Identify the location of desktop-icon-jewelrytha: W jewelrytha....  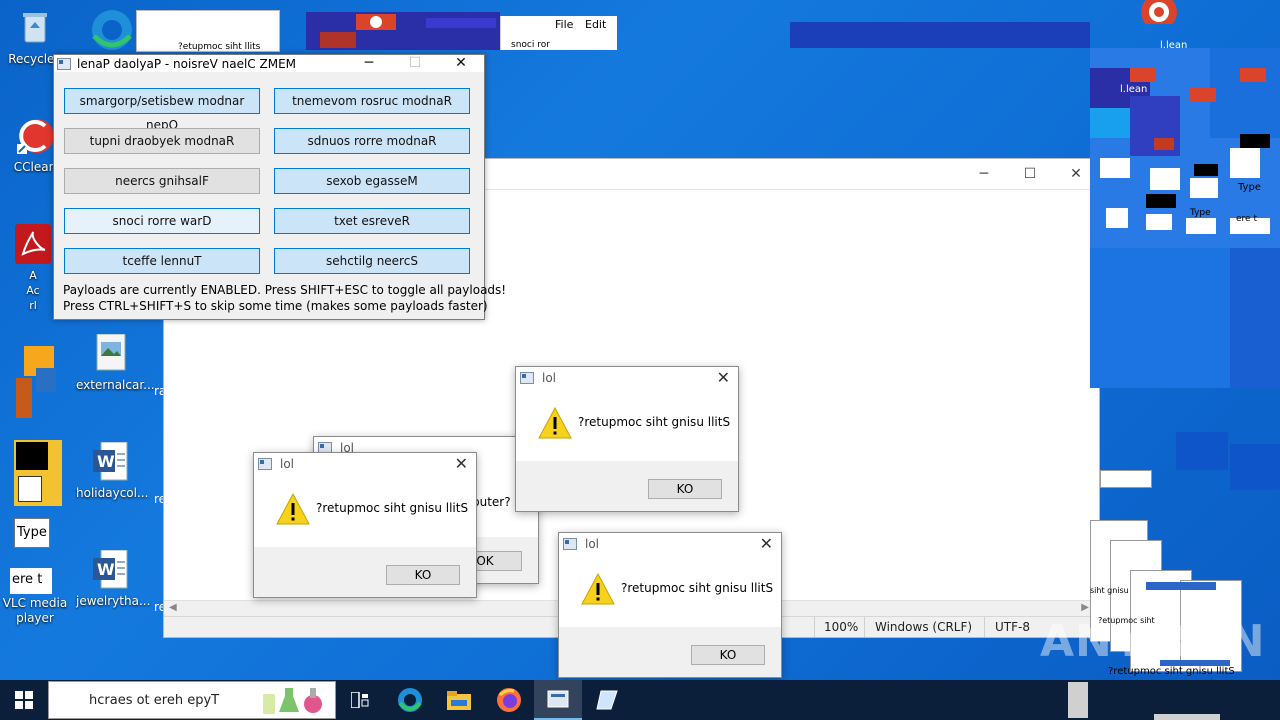
(113, 579).